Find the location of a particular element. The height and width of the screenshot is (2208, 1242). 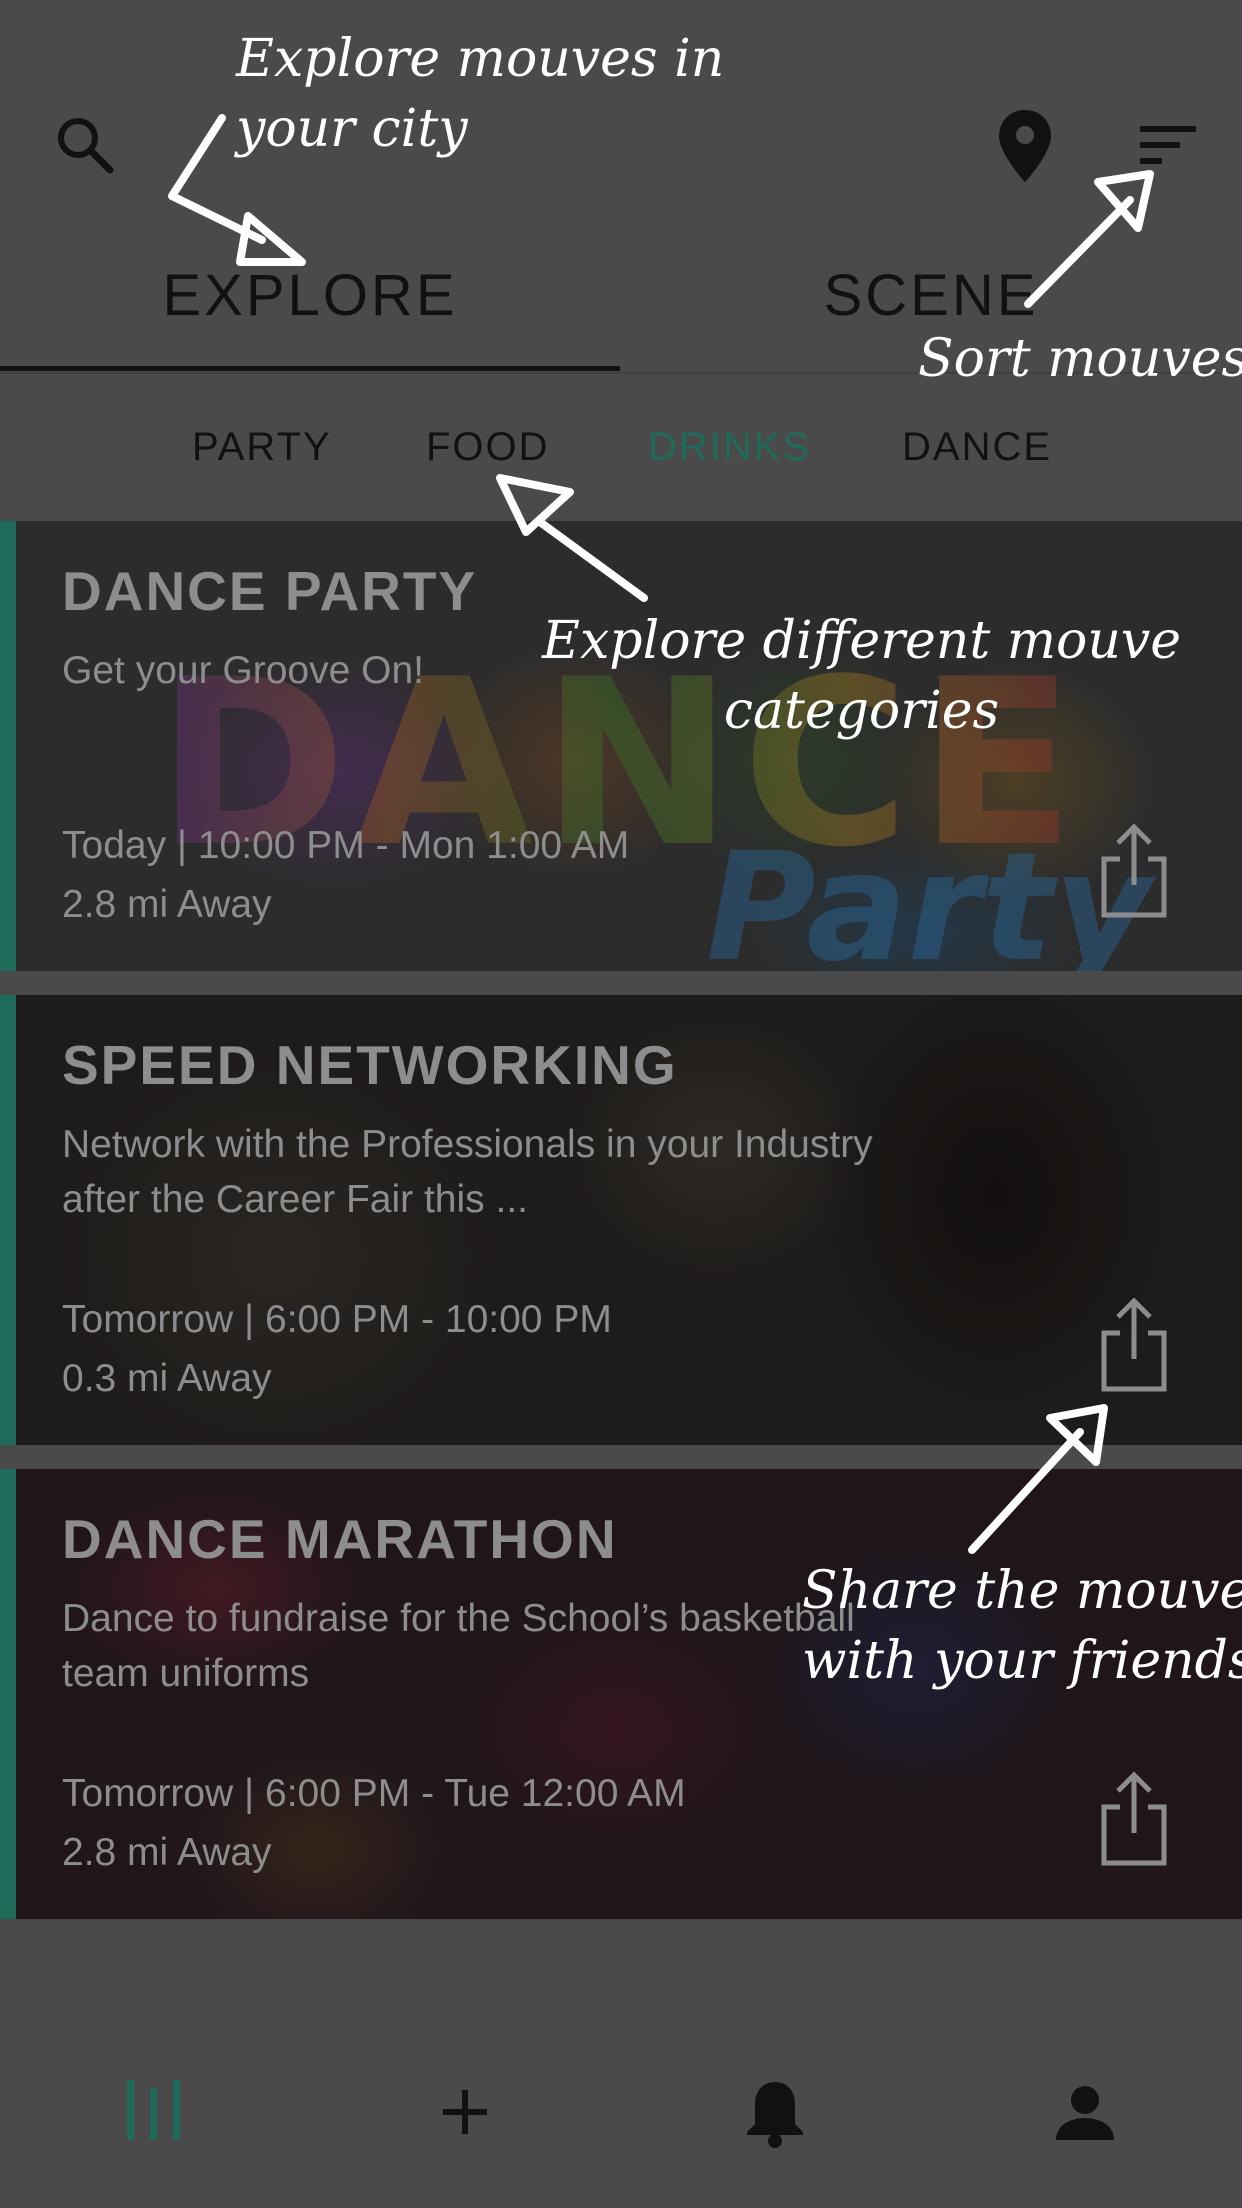

category-food: FOOD is located at coordinates (488, 447).